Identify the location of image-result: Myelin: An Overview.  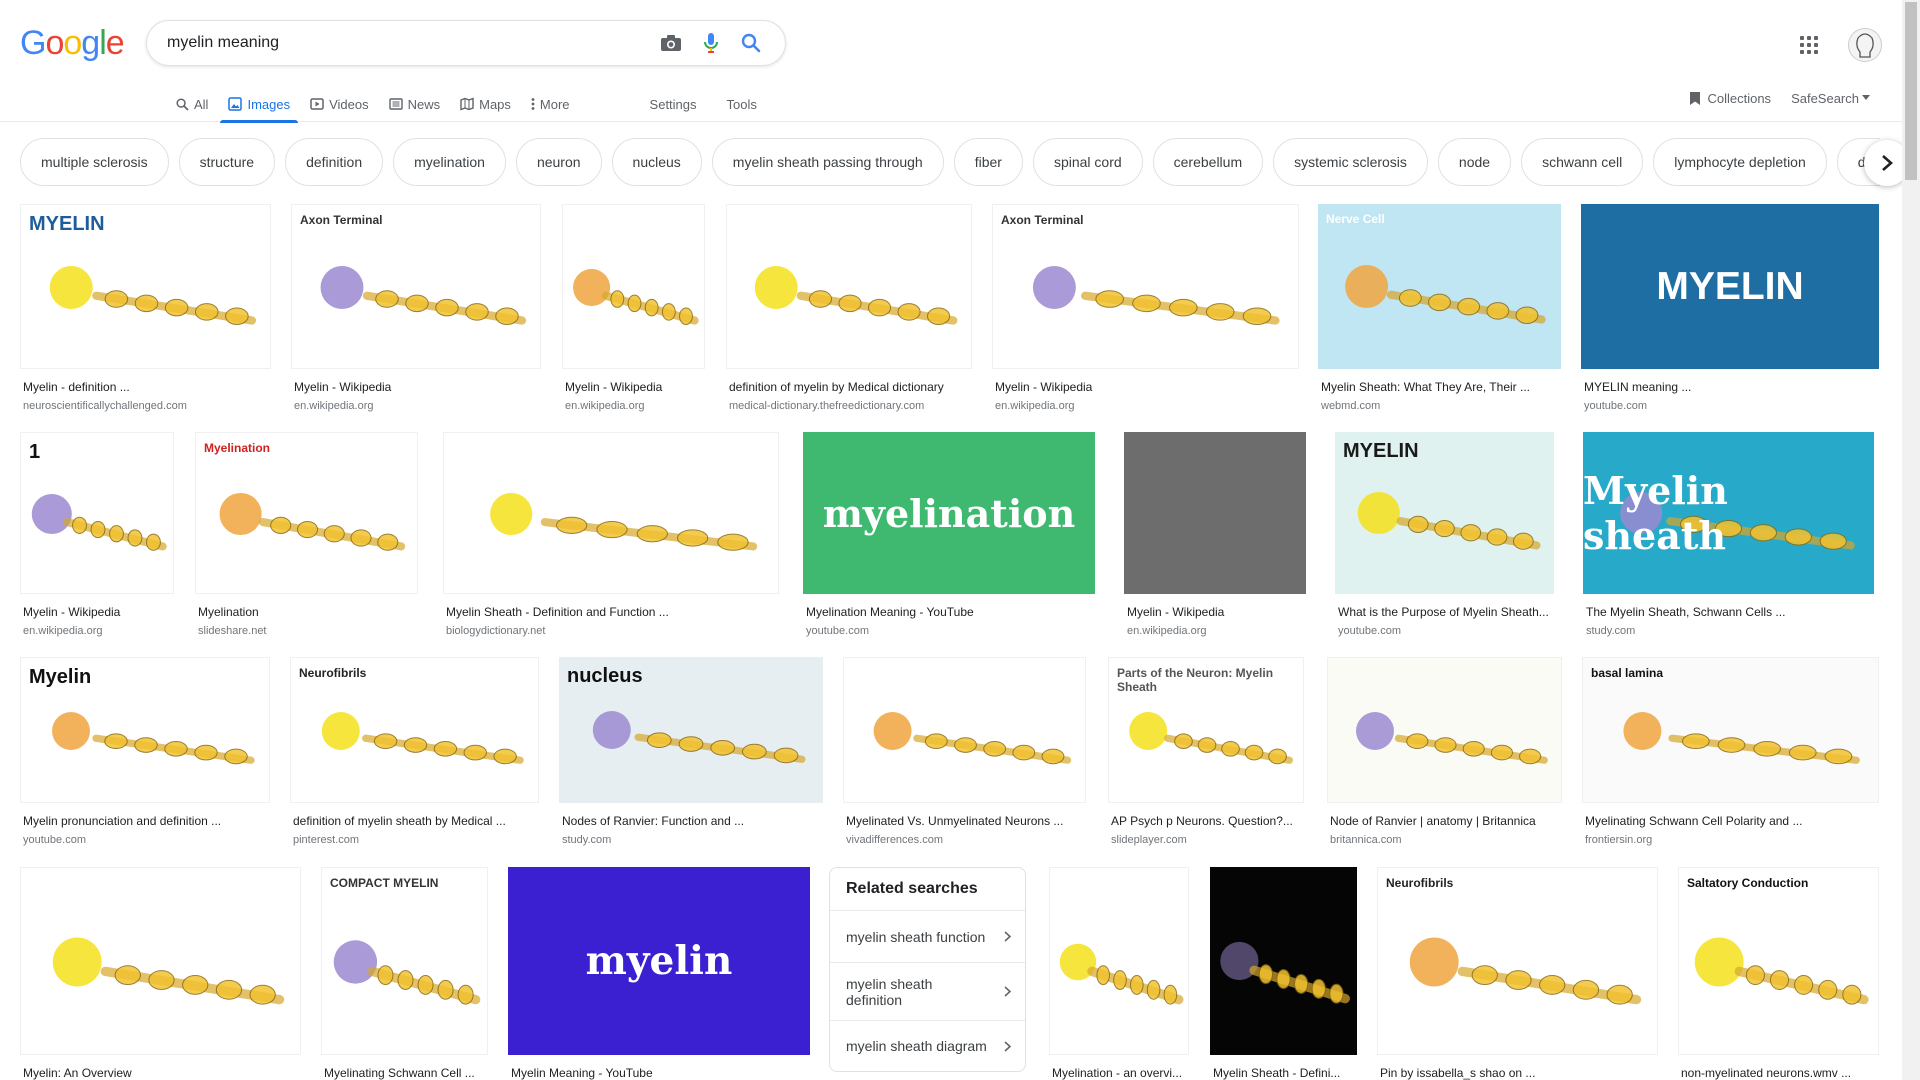
(160, 973).